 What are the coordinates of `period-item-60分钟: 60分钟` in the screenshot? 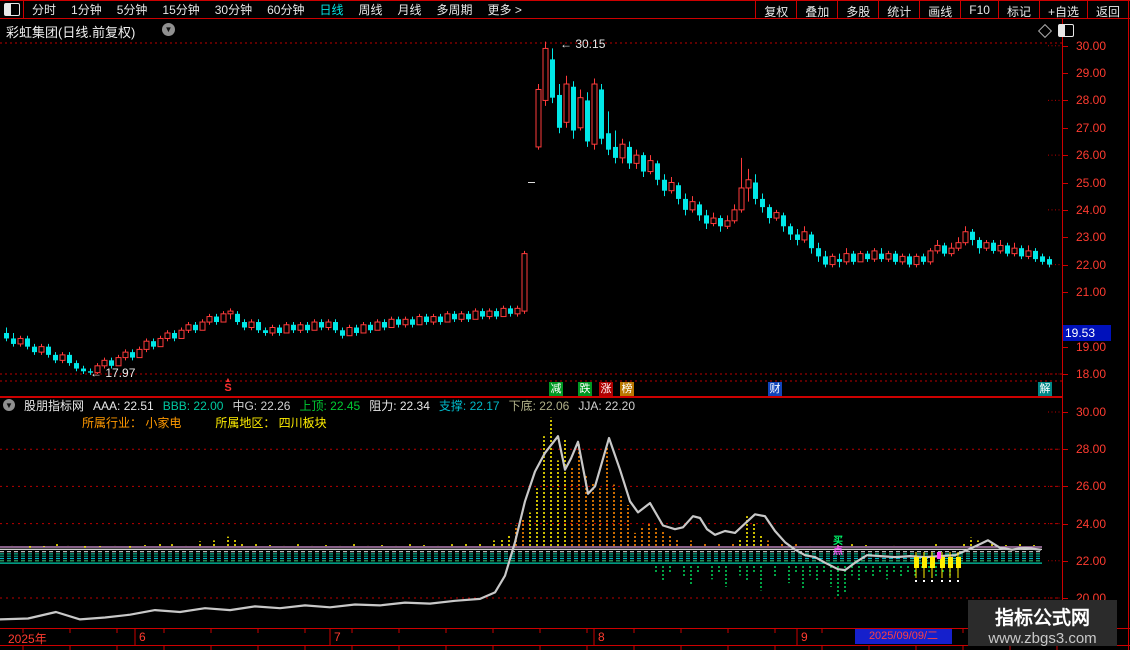 It's located at (285, 9).